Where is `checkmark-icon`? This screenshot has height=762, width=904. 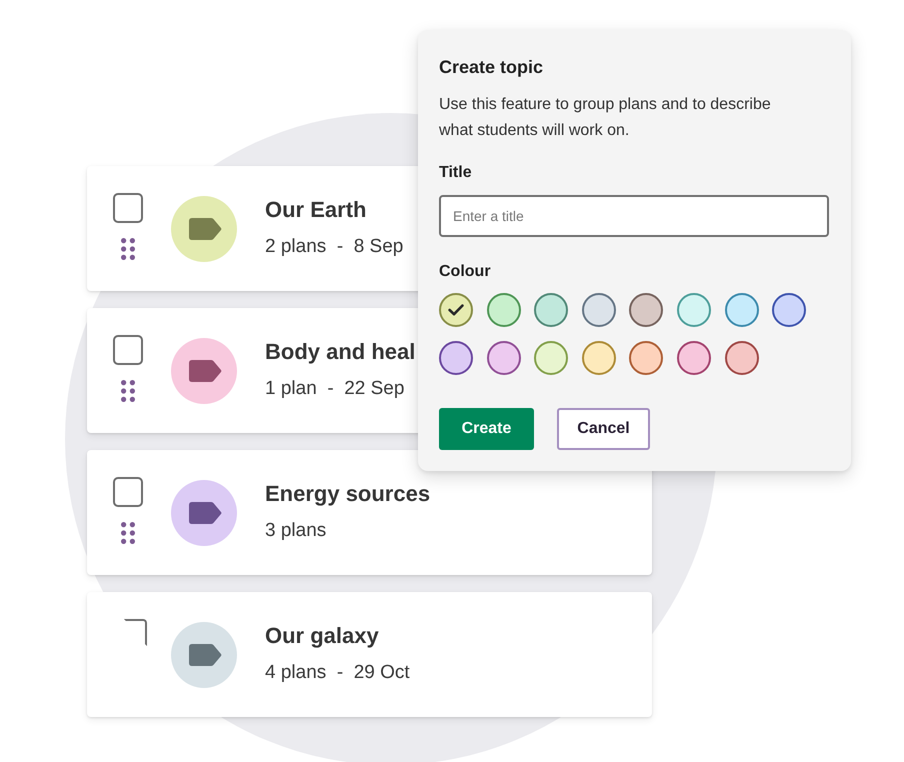 checkmark-icon is located at coordinates (456, 310).